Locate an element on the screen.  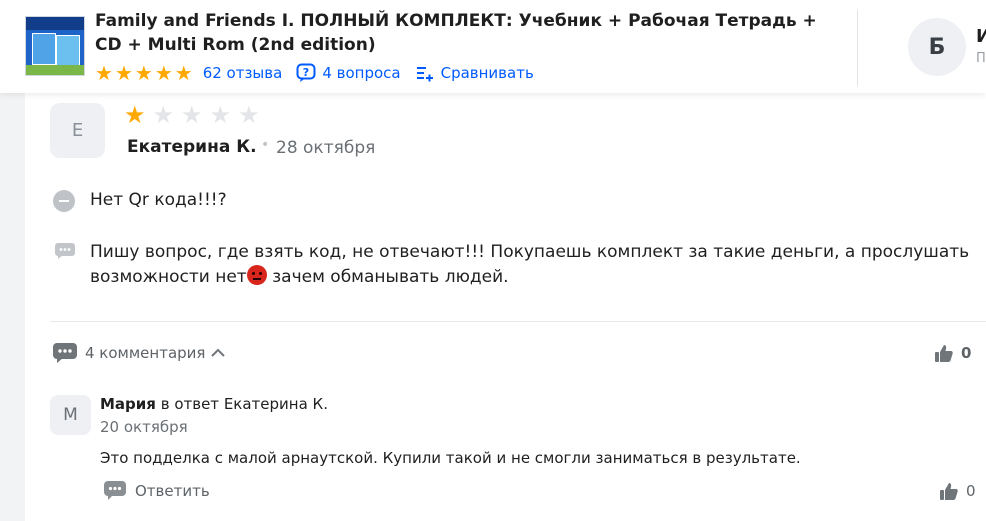
angry-face-emoji-icon is located at coordinates (256, 275).